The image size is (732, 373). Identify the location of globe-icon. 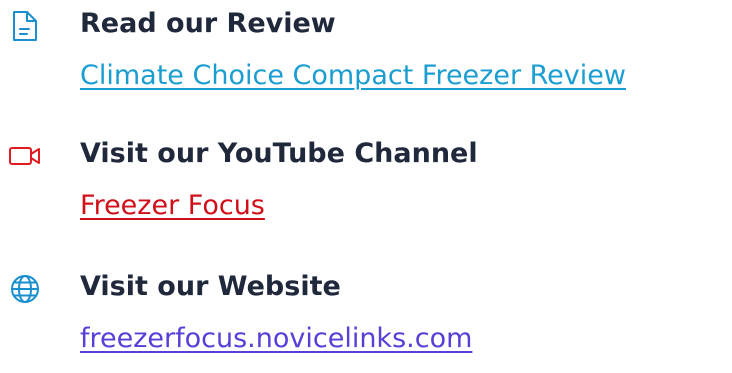
(25, 289).